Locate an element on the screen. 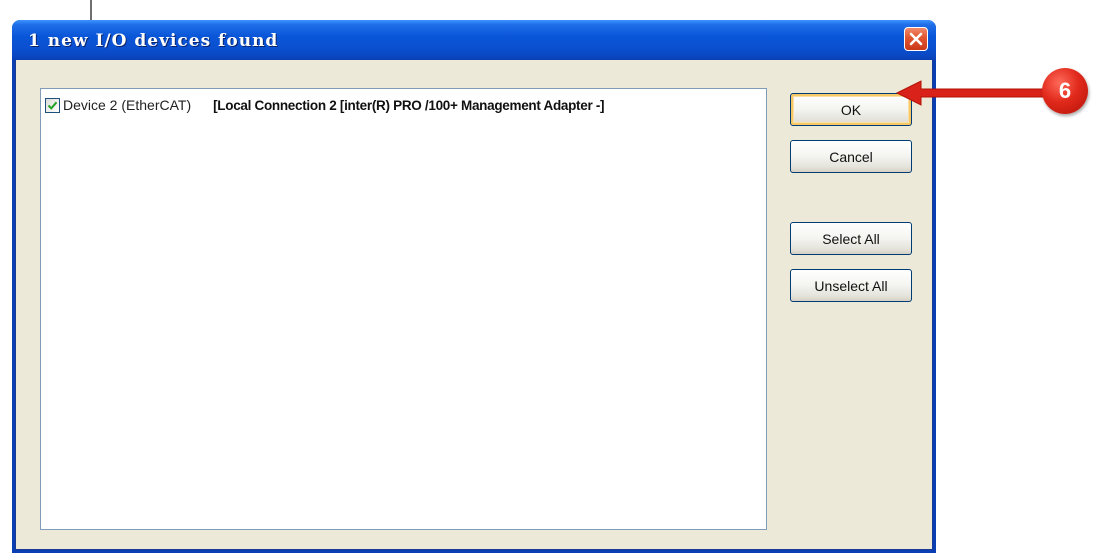  device-name: Device 2 (EtherCAT) is located at coordinates (127, 105).